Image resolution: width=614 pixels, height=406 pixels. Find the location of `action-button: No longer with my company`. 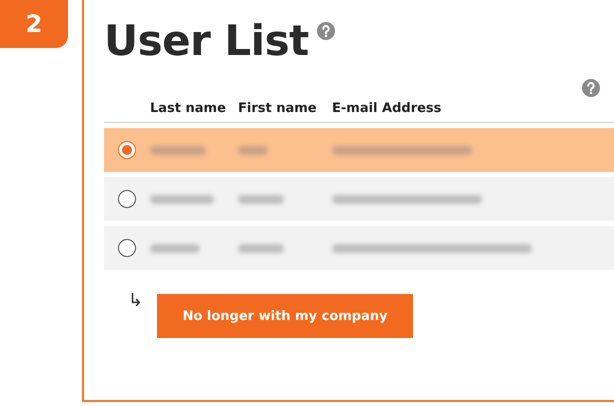

action-button: No longer with my company is located at coordinates (285, 316).